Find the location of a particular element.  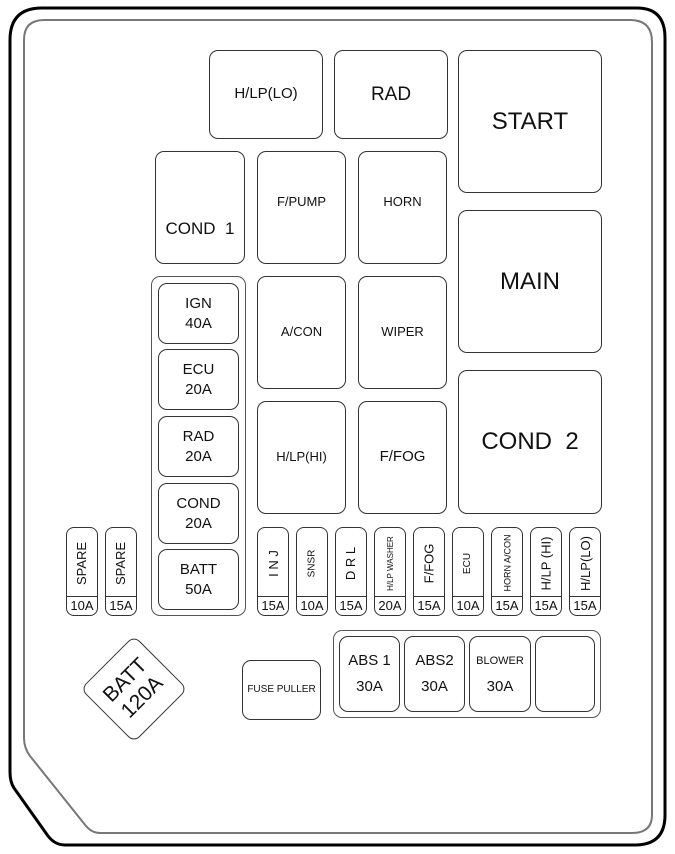

relay-rad: RAD is located at coordinates (391, 94).